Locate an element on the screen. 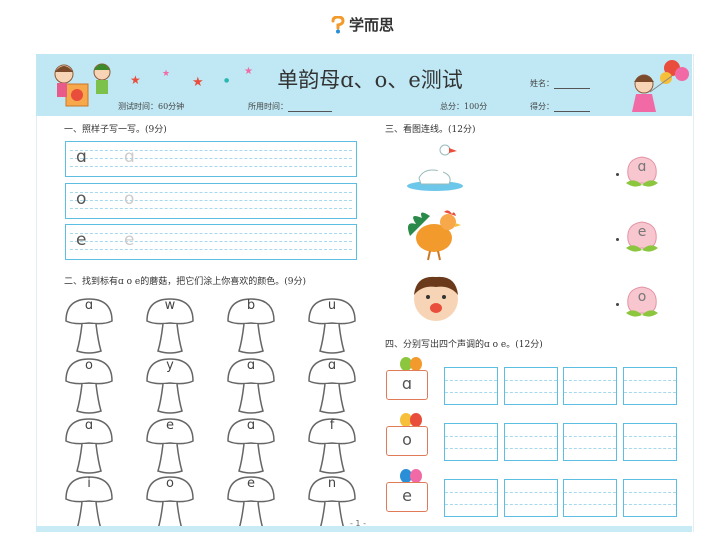 The width and height of the screenshot is (719, 537). score-label: 得分： is located at coordinates (542, 106).